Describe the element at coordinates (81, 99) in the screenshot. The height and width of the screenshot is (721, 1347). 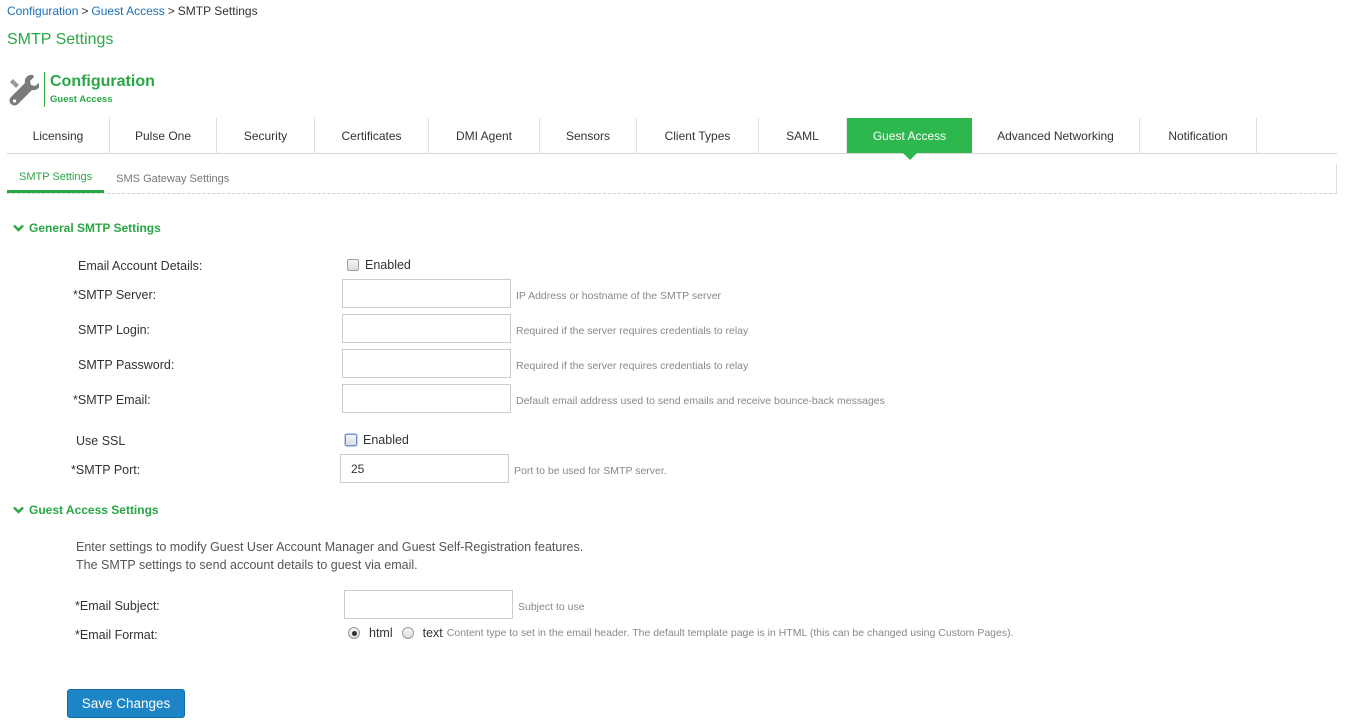
I see `section-subtitle: Guest Access` at that location.